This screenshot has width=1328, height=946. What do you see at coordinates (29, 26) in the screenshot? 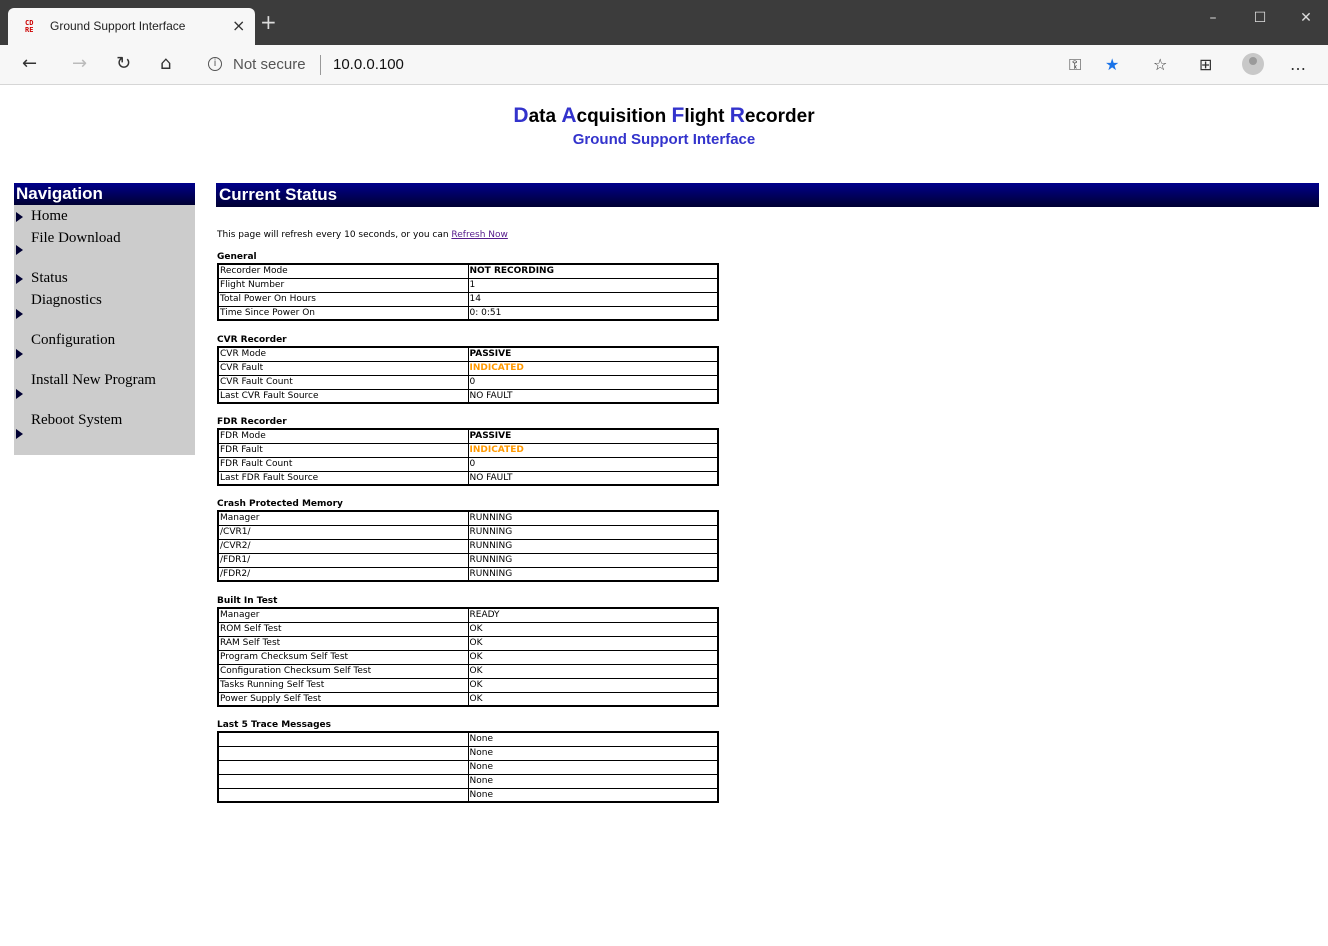
I see `favicon-icon: CD RE` at bounding box center [29, 26].